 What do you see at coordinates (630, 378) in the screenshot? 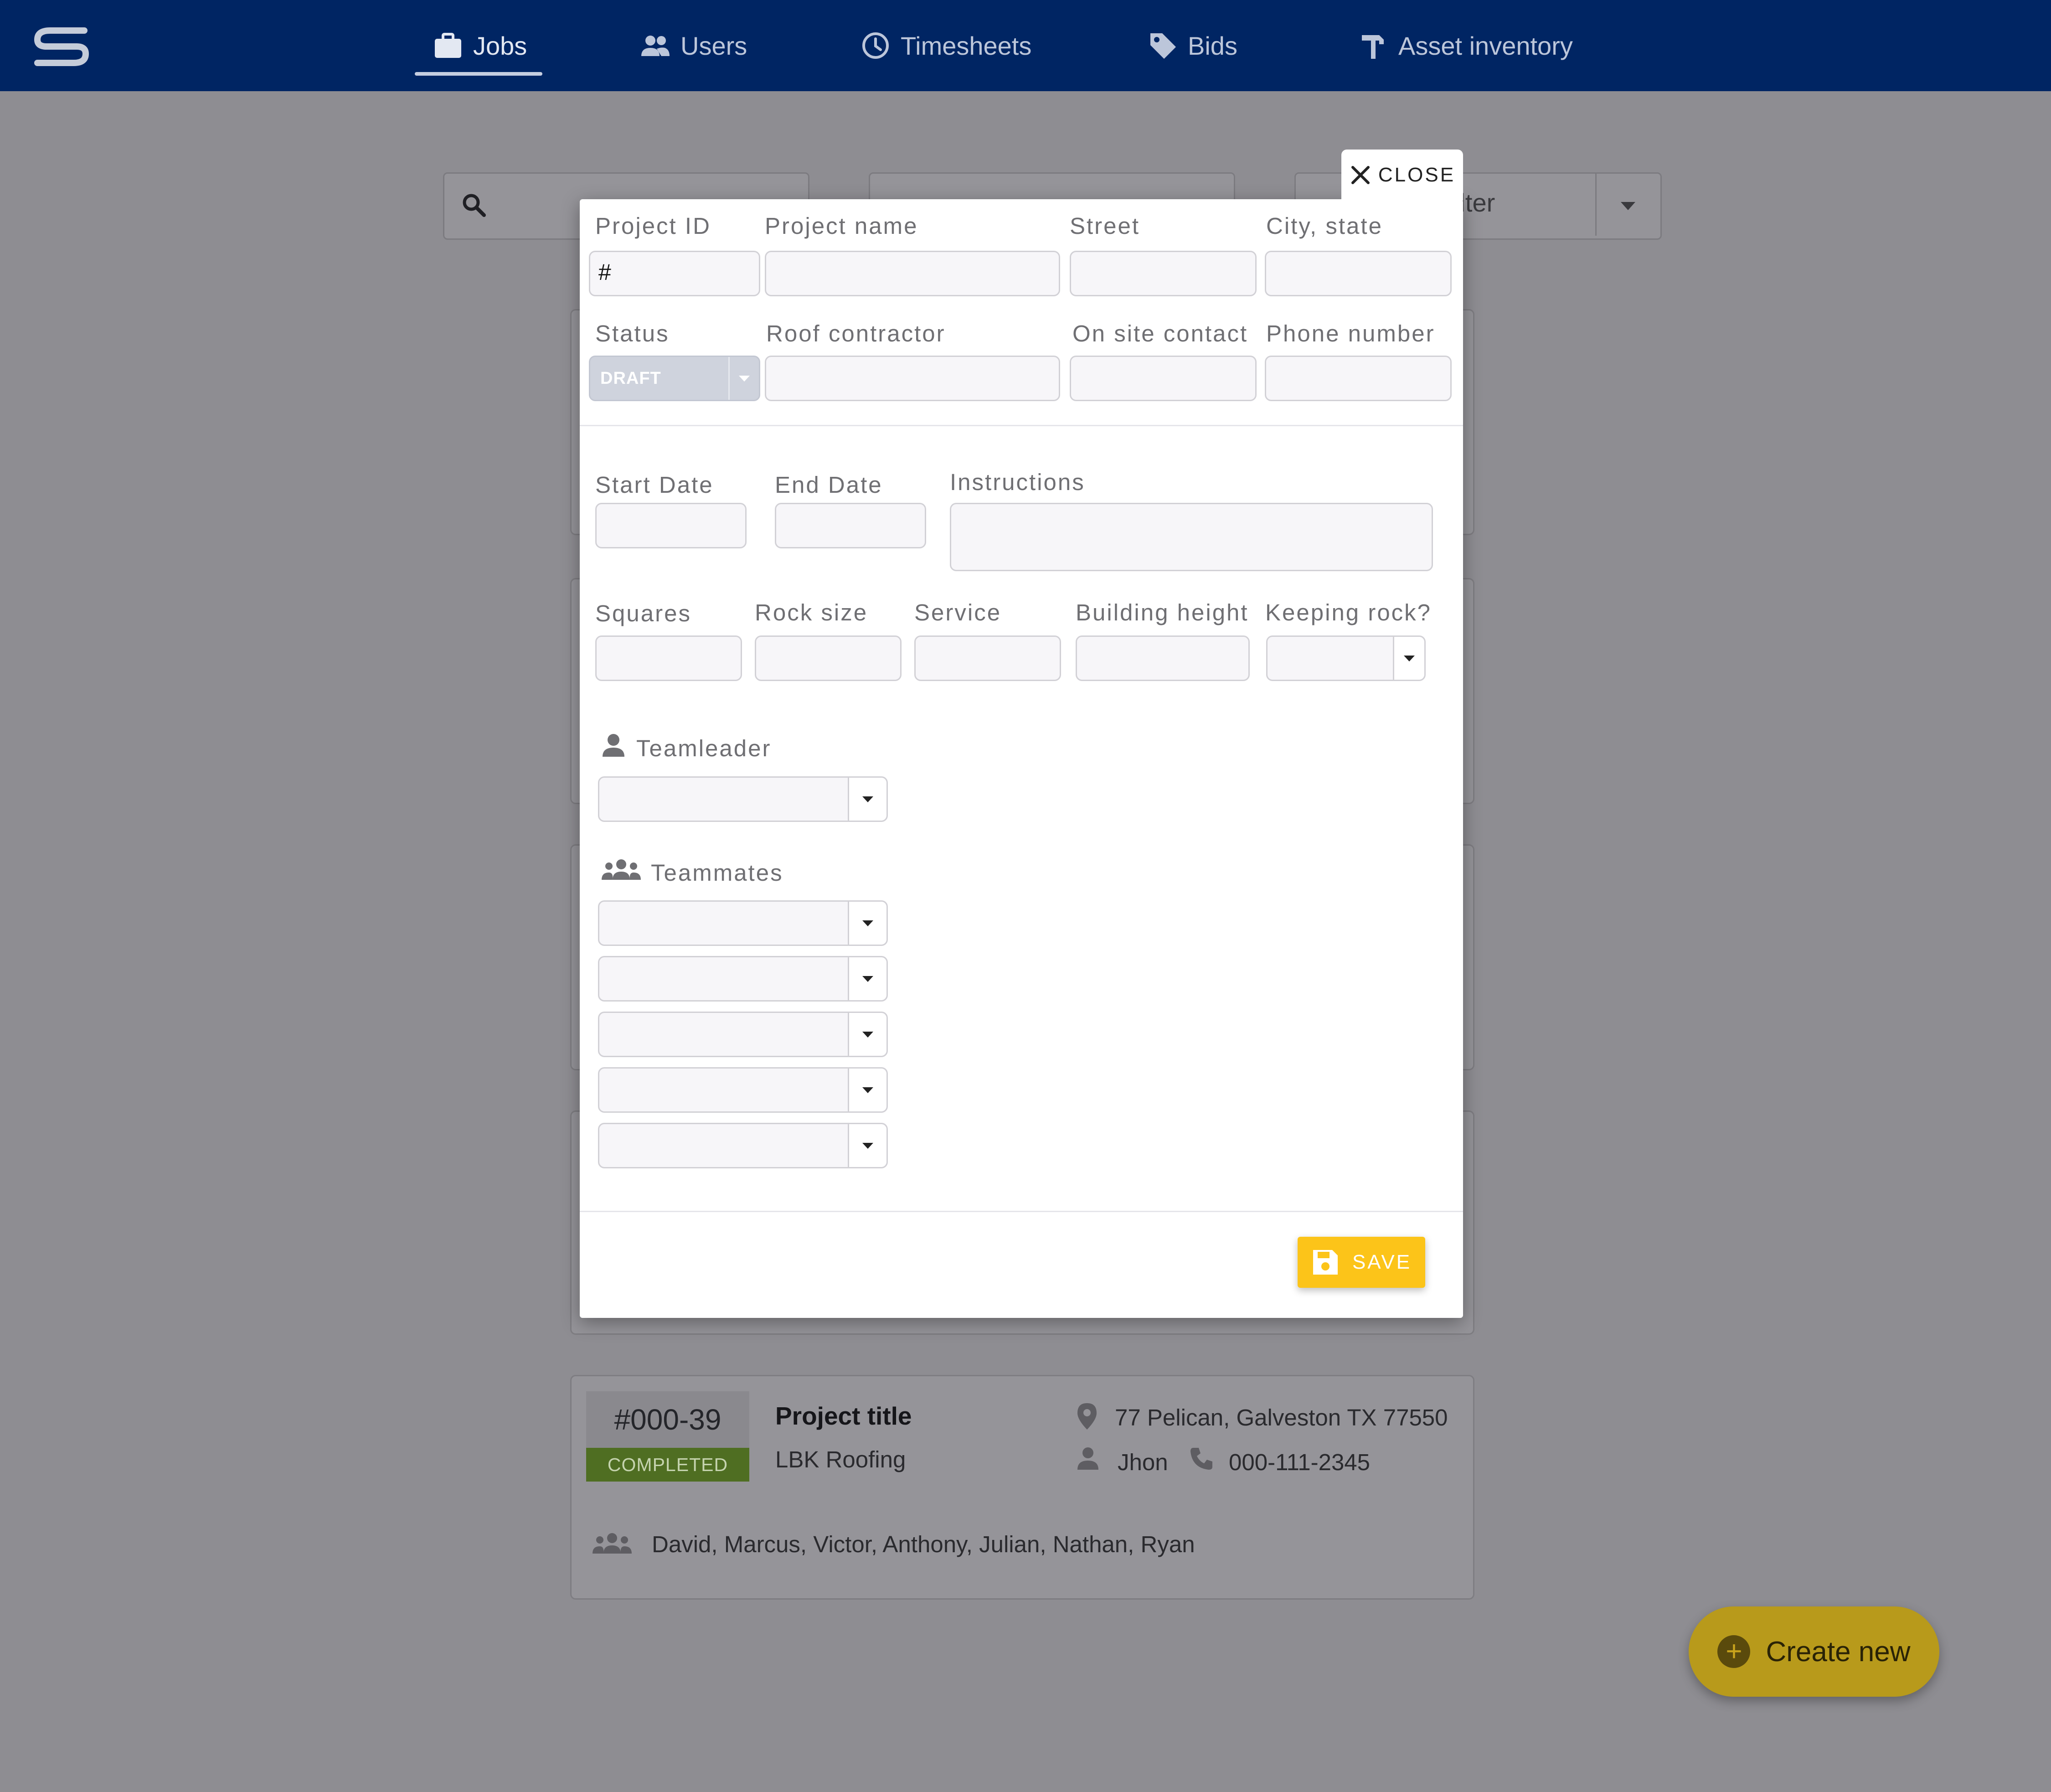
I see `status-value: DRAFT` at bounding box center [630, 378].